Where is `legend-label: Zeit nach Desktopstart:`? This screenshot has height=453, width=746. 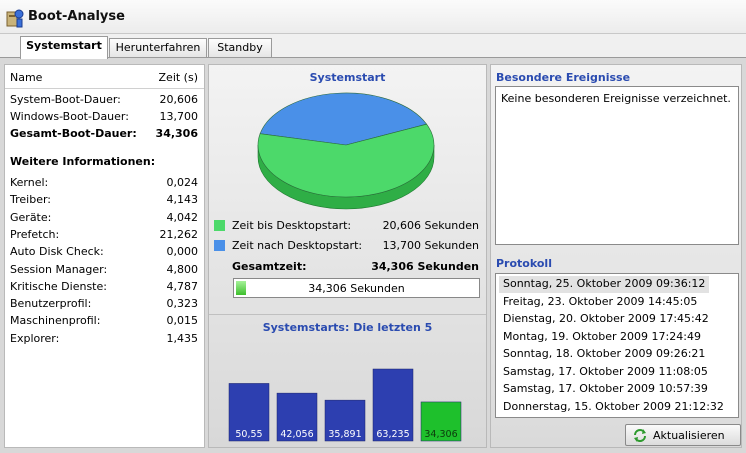 legend-label: Zeit nach Desktopstart: is located at coordinates (297, 245).